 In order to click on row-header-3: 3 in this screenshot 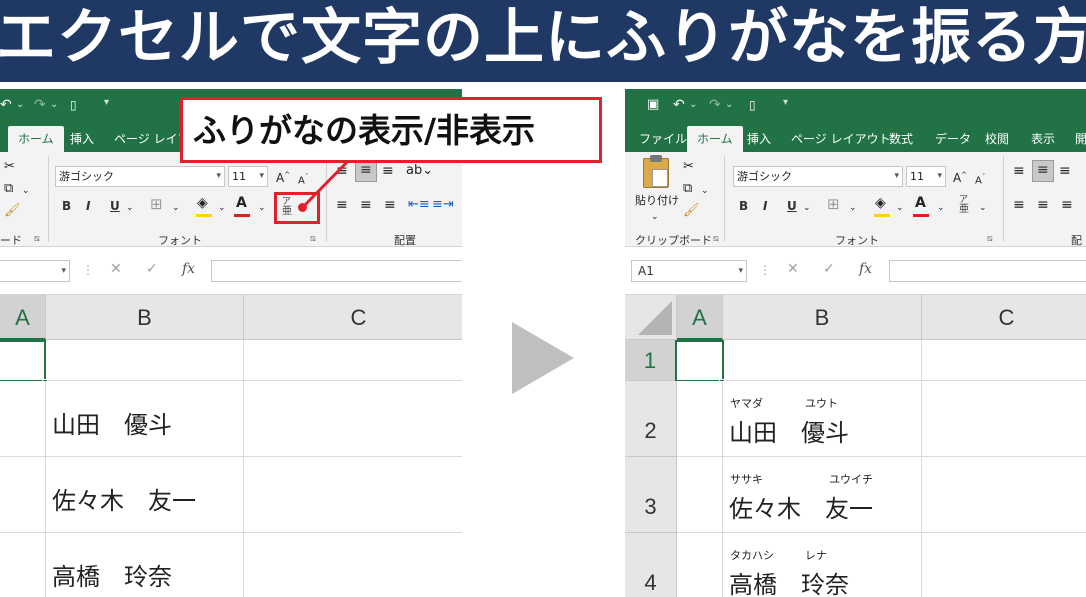, I will do `click(651, 495)`.